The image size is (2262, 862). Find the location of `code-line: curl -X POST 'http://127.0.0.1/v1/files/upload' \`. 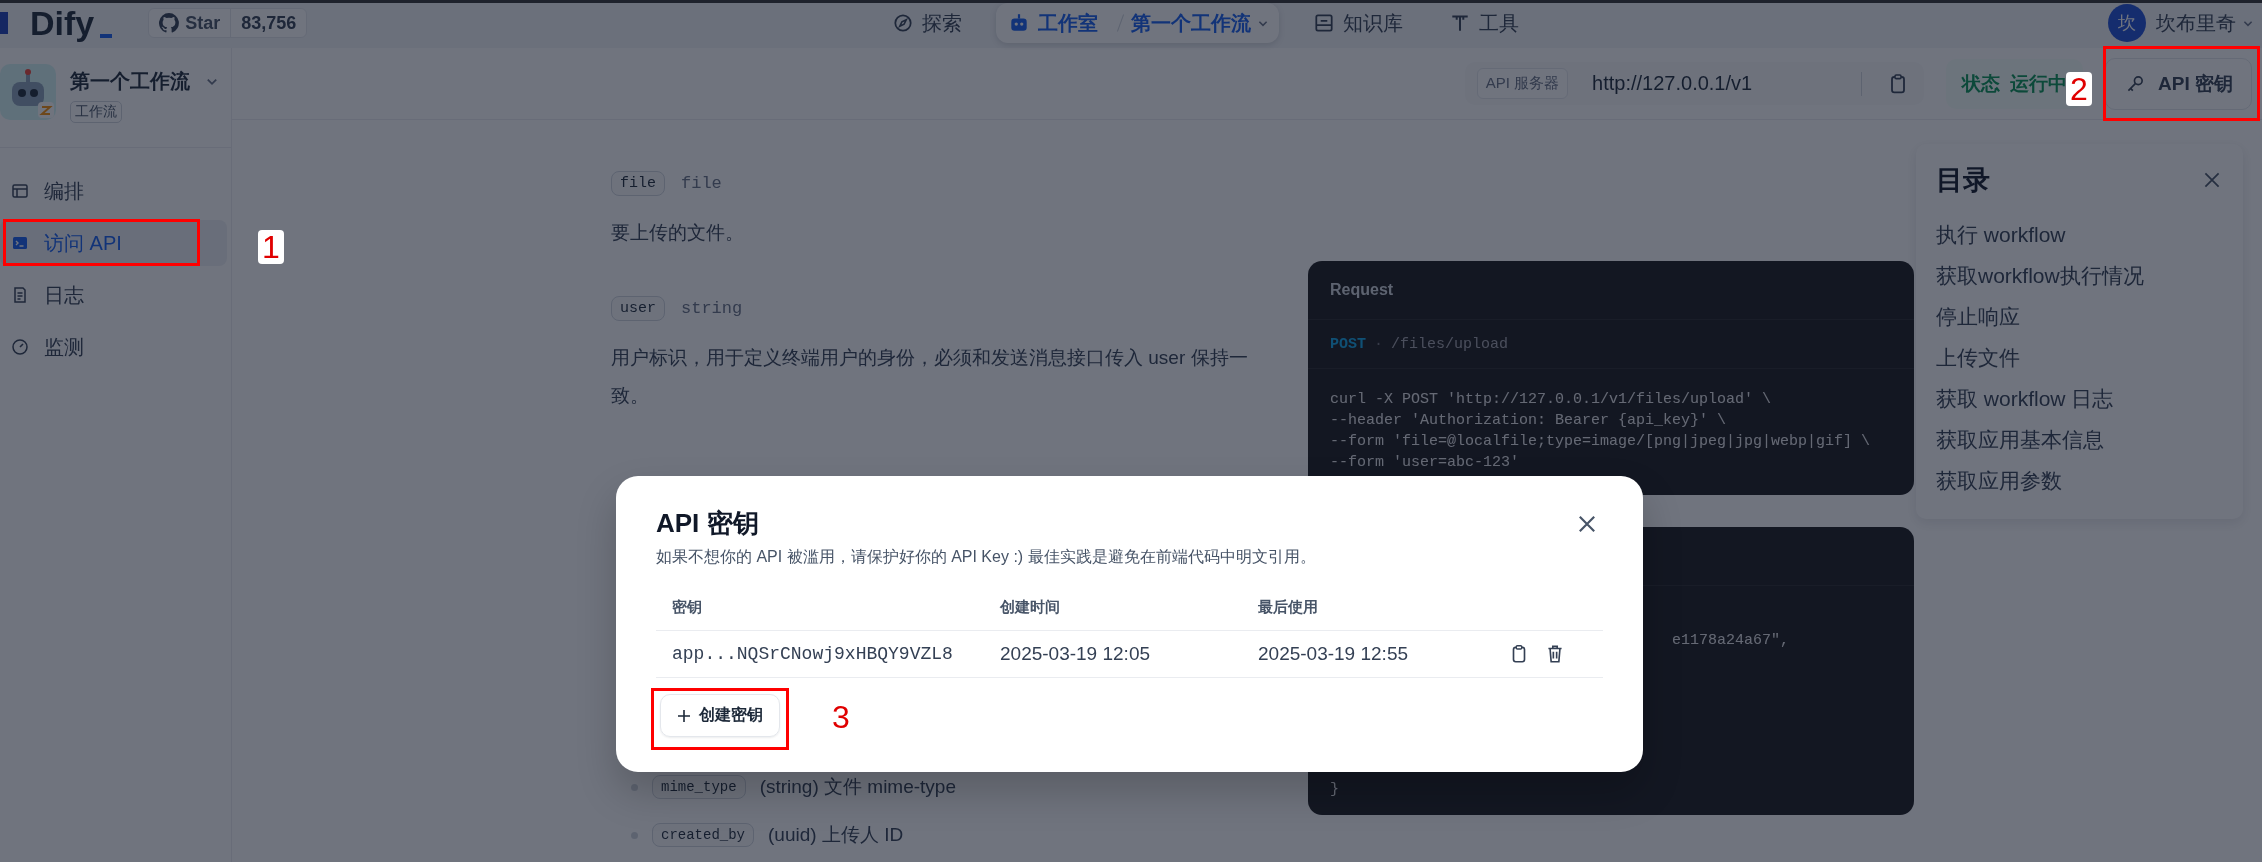

code-line: curl -X POST 'http://127.0.0.1/v1/files/upload' \ is located at coordinates (1551, 400).